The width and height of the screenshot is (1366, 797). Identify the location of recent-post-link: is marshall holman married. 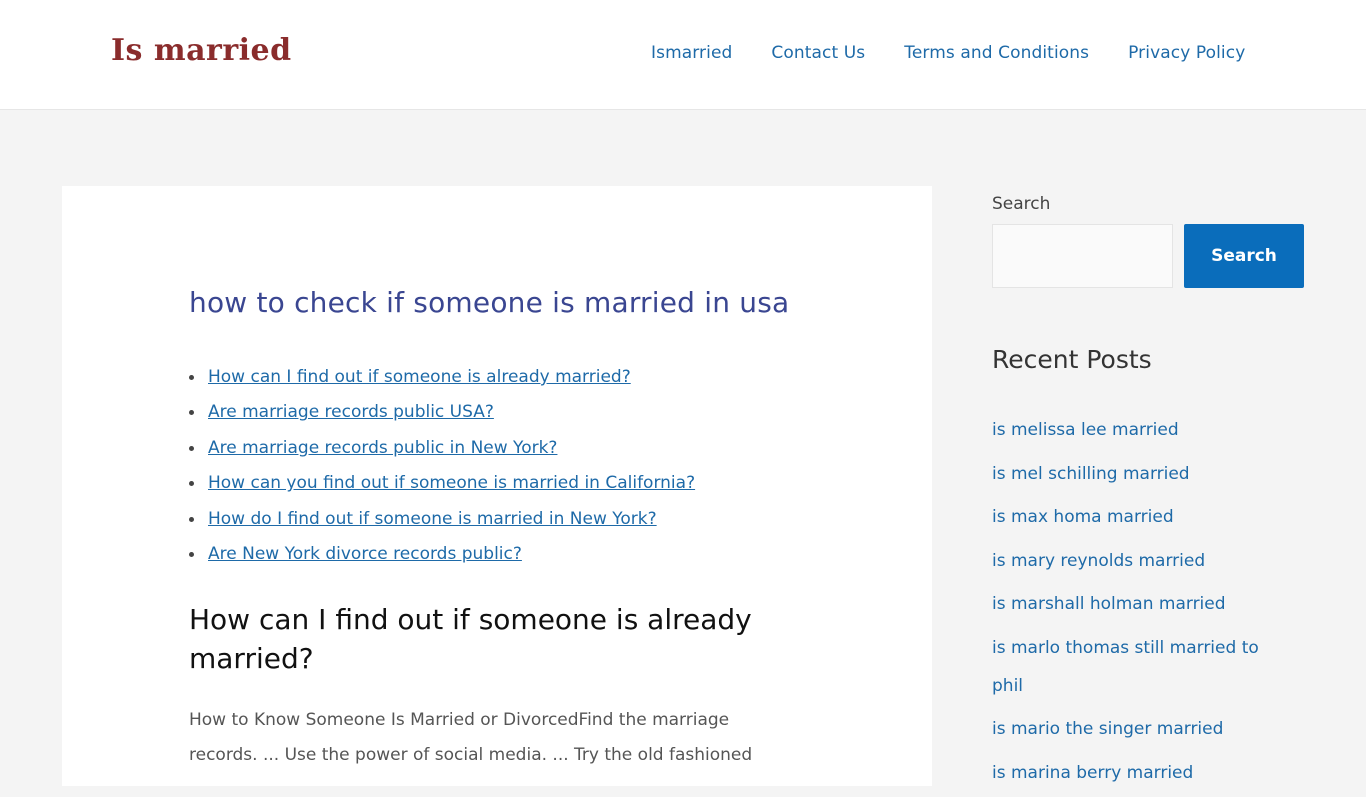
(1109, 604).